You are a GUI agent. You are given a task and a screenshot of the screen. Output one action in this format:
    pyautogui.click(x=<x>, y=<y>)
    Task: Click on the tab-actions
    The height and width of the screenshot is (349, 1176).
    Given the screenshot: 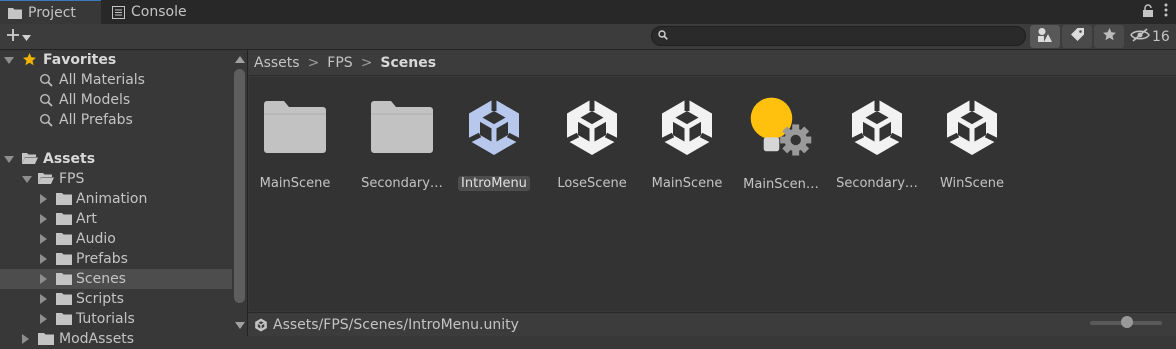 What is the action you would take?
    pyautogui.click(x=1155, y=12)
    